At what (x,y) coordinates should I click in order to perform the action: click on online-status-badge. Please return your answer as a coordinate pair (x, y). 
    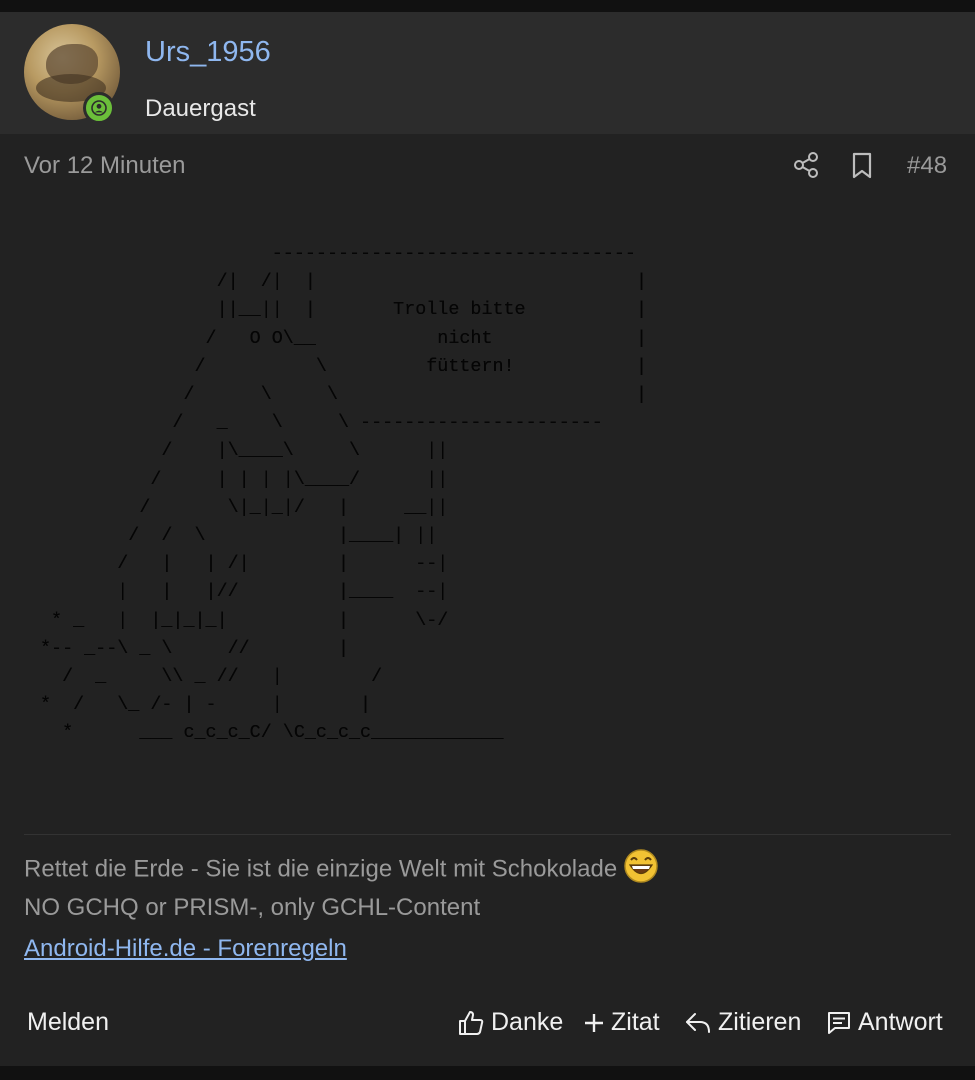
    Looking at the image, I should click on (99, 108).